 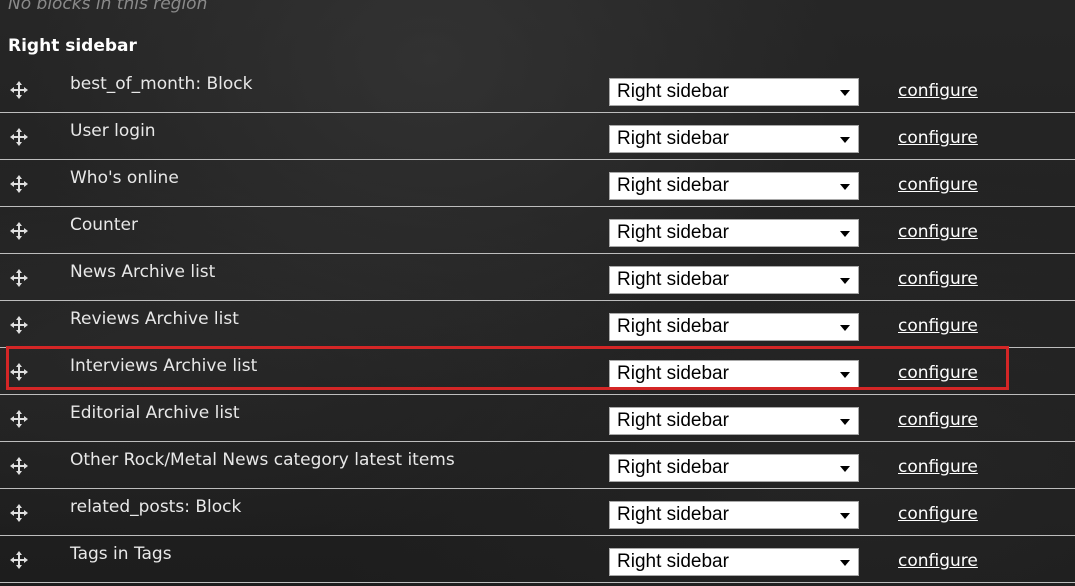 I want to click on block-title: Reviews Archive list, so click(x=154, y=319).